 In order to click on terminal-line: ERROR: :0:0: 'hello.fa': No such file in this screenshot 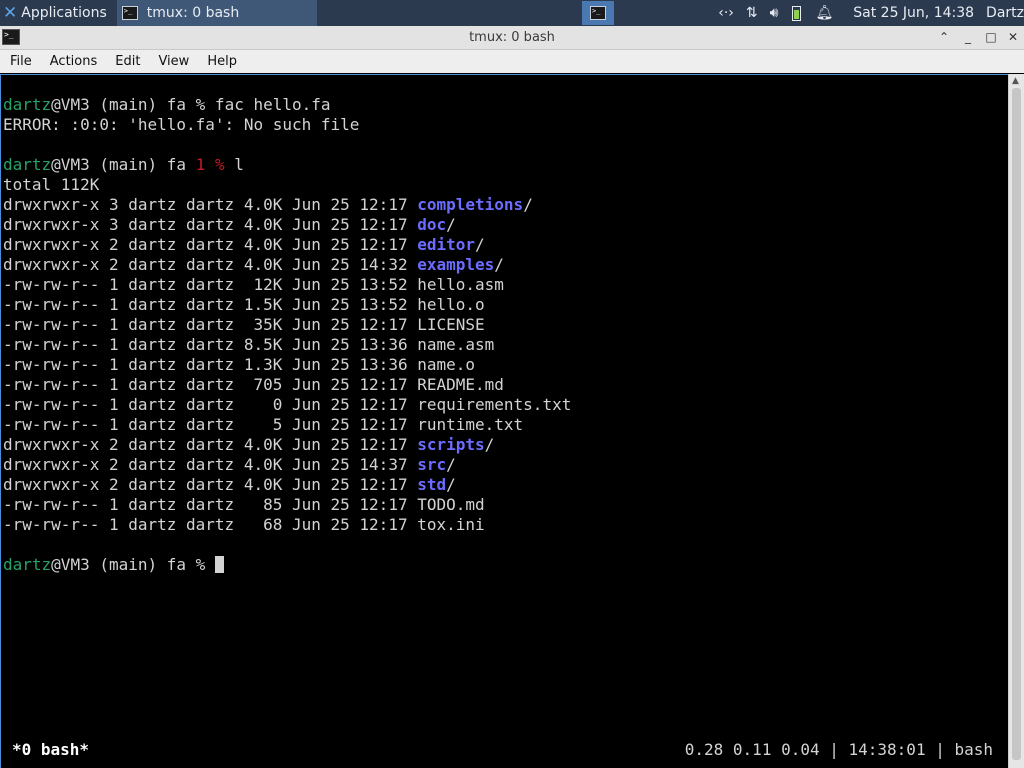, I will do `click(287, 125)`.